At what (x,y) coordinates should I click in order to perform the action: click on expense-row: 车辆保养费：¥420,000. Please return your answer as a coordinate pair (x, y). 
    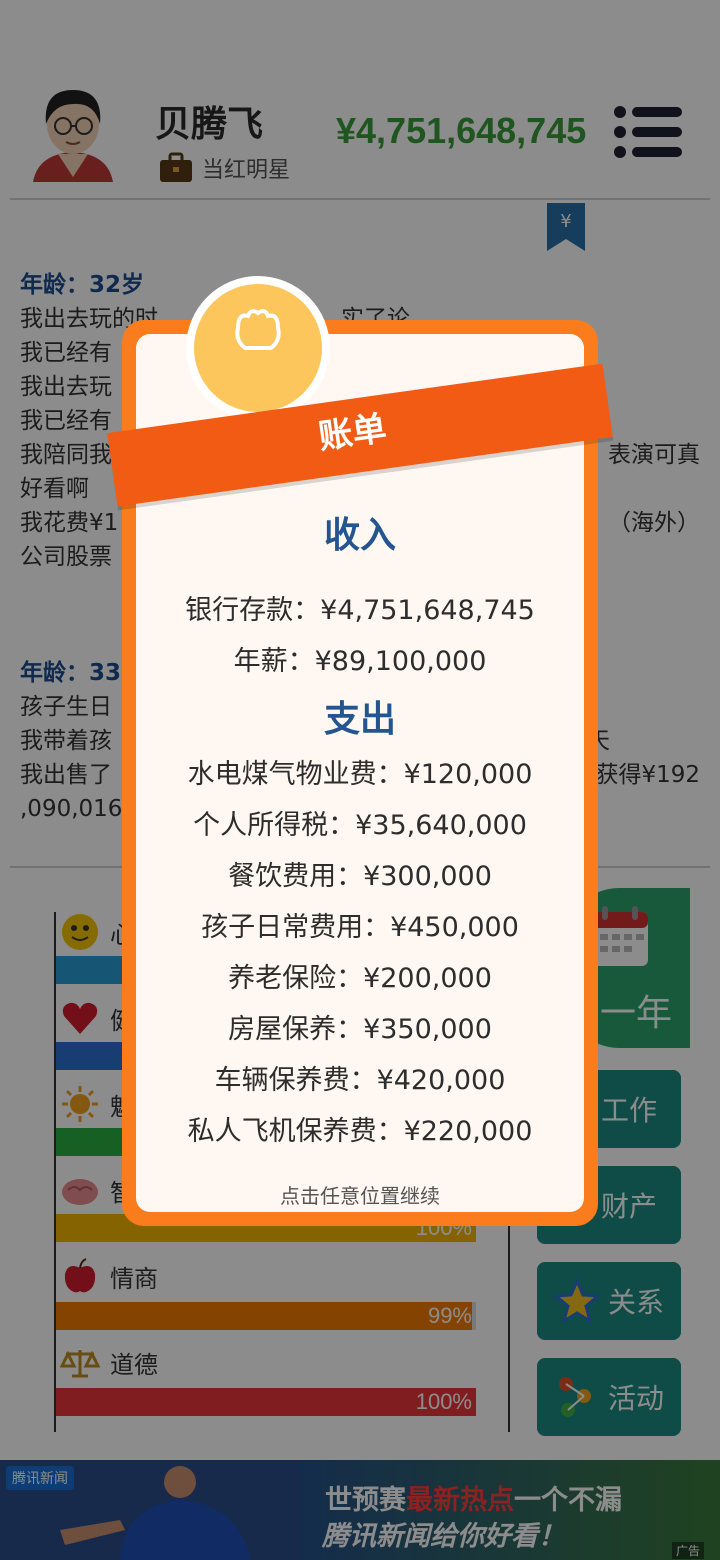
    Looking at the image, I should click on (360, 1080).